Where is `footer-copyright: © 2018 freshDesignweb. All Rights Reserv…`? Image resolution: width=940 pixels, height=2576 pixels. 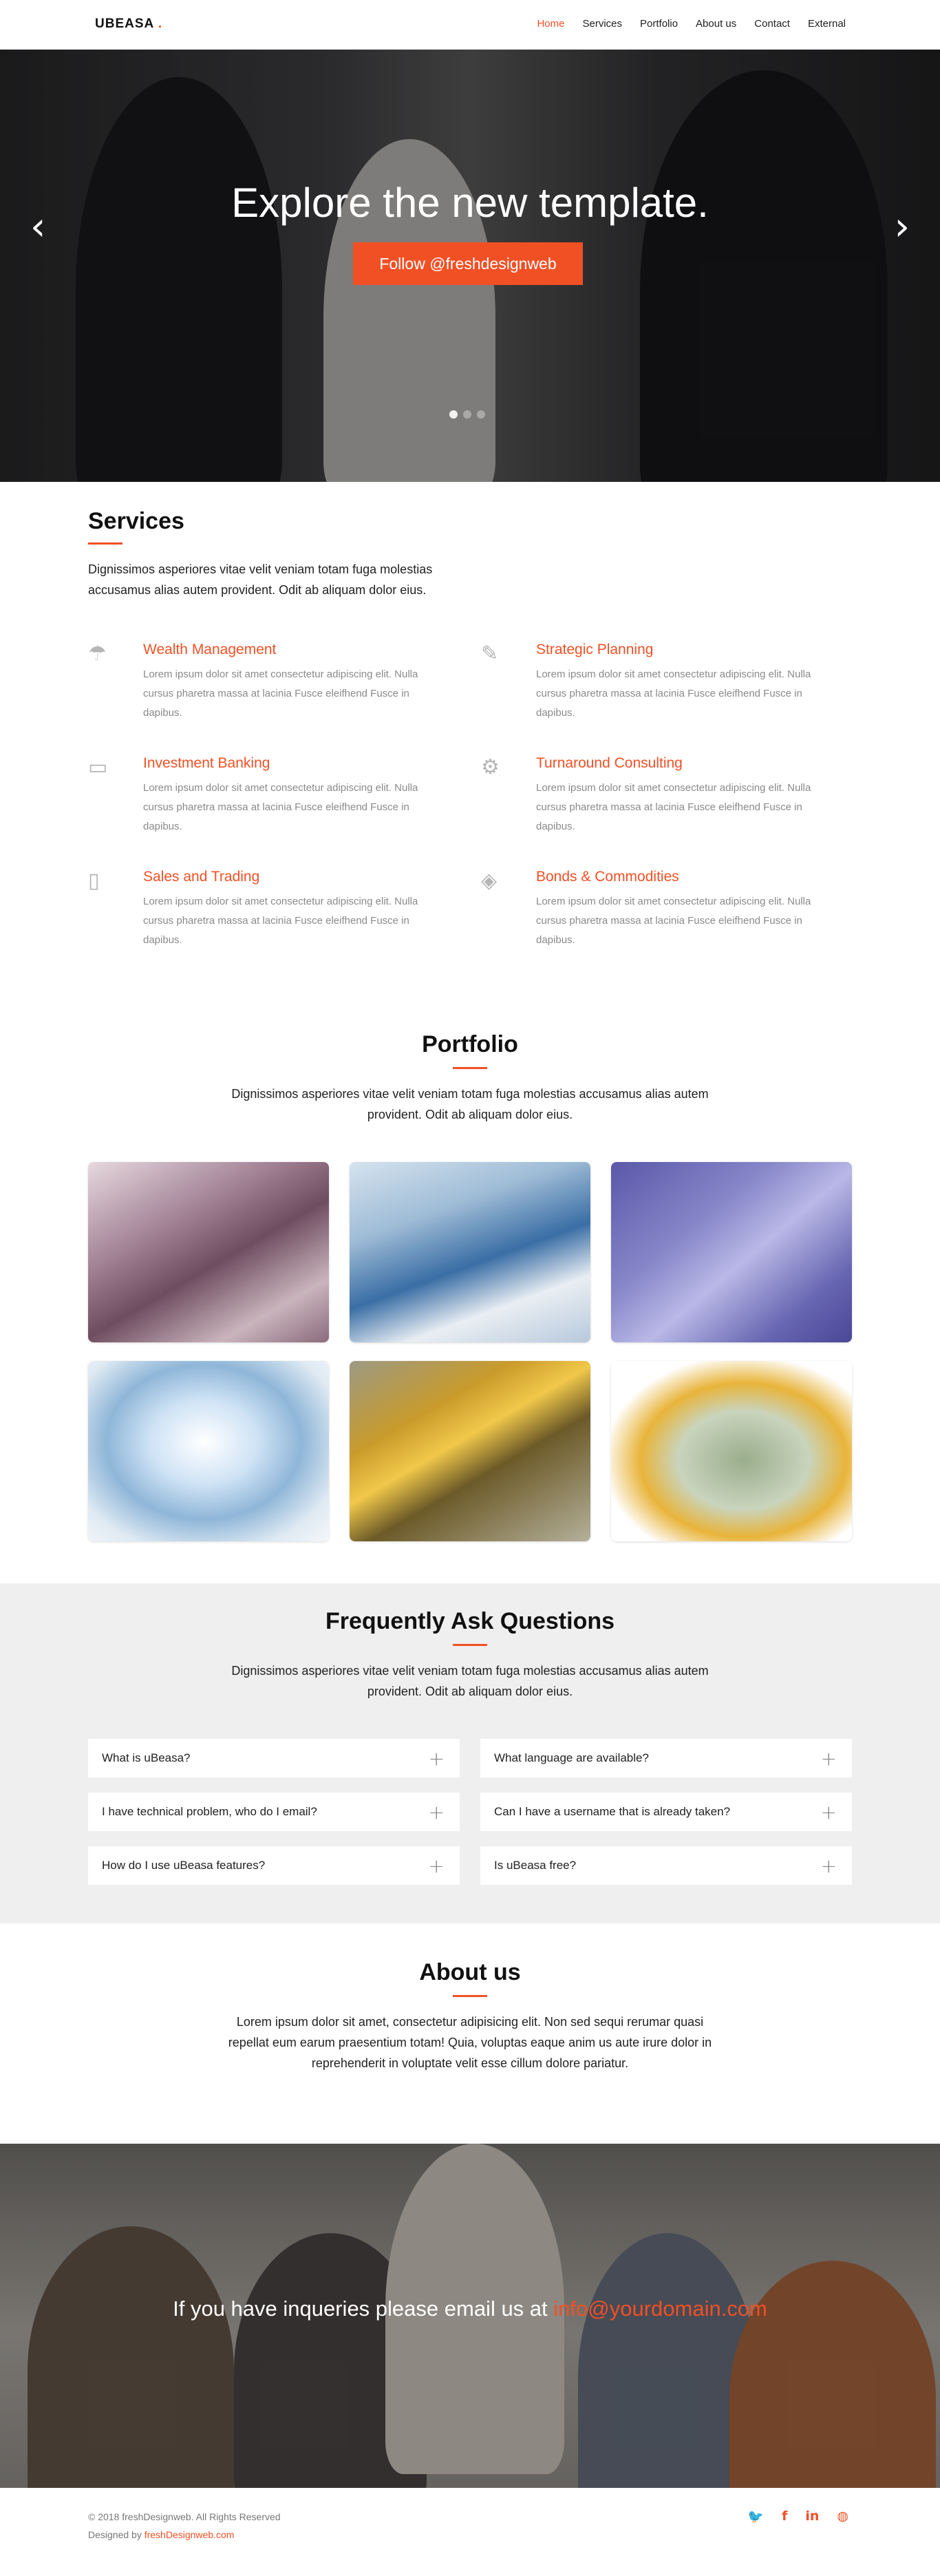 footer-copyright: © 2018 freshDesignweb. All Rights Reserv… is located at coordinates (184, 2517).